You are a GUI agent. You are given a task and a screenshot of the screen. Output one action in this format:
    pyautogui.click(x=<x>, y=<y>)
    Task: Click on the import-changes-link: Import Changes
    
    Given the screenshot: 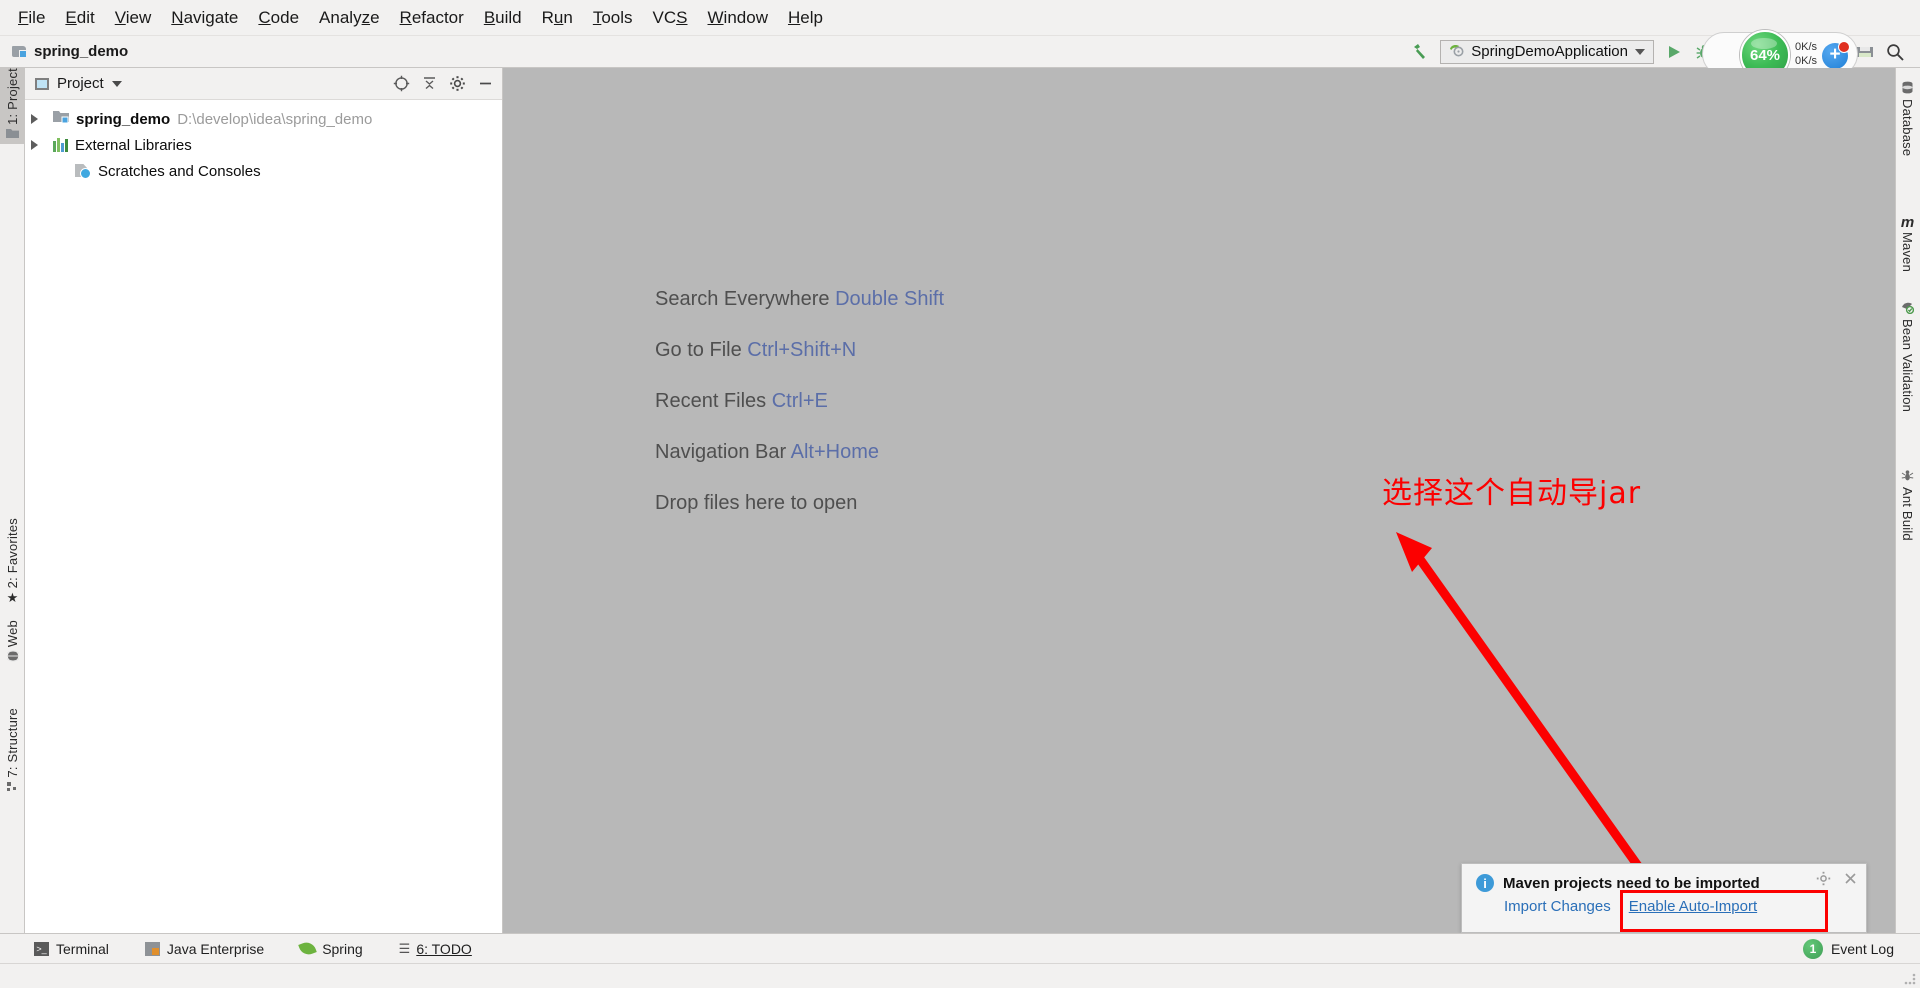 What is the action you would take?
    pyautogui.click(x=1557, y=906)
    